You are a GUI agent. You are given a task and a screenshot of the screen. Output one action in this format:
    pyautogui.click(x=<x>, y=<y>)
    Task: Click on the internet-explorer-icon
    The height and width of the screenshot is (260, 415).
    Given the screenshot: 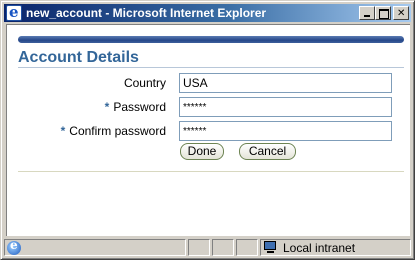 What is the action you would take?
    pyautogui.click(x=14, y=12)
    